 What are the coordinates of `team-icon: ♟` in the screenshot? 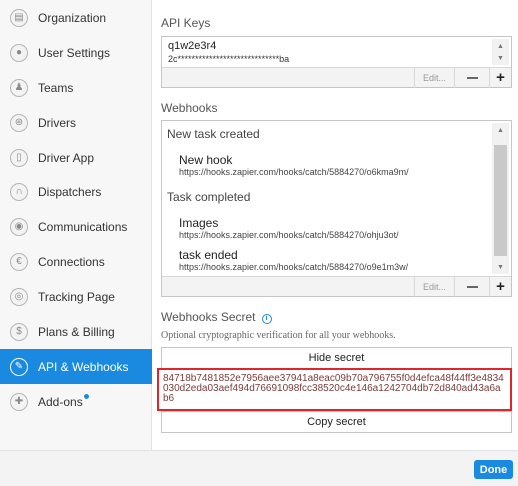 It's located at (19, 87).